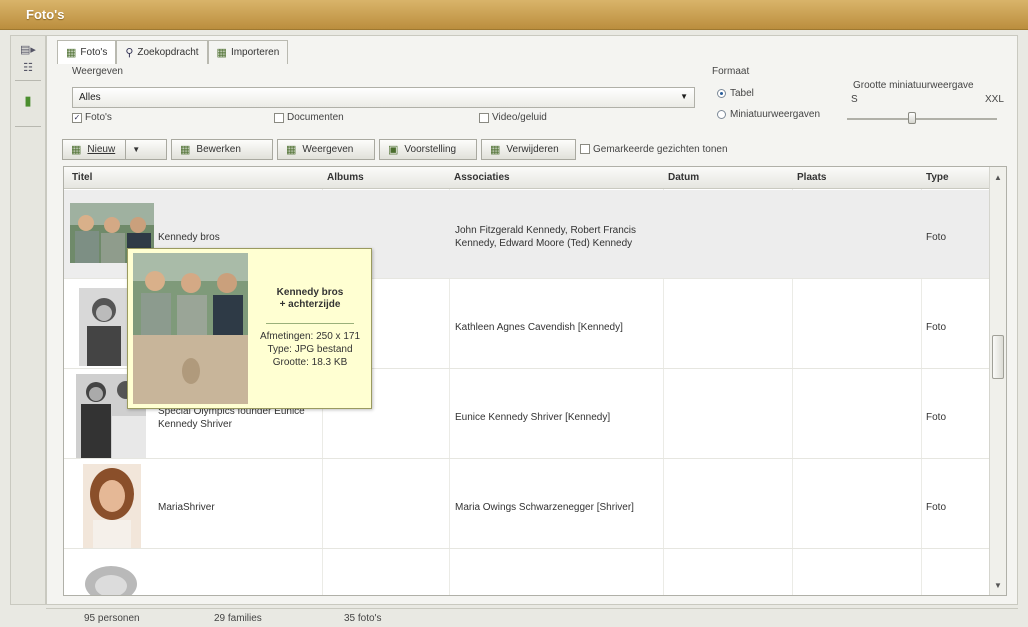  I want to click on checkbox-photos: ✓ Foto's, so click(92, 117).